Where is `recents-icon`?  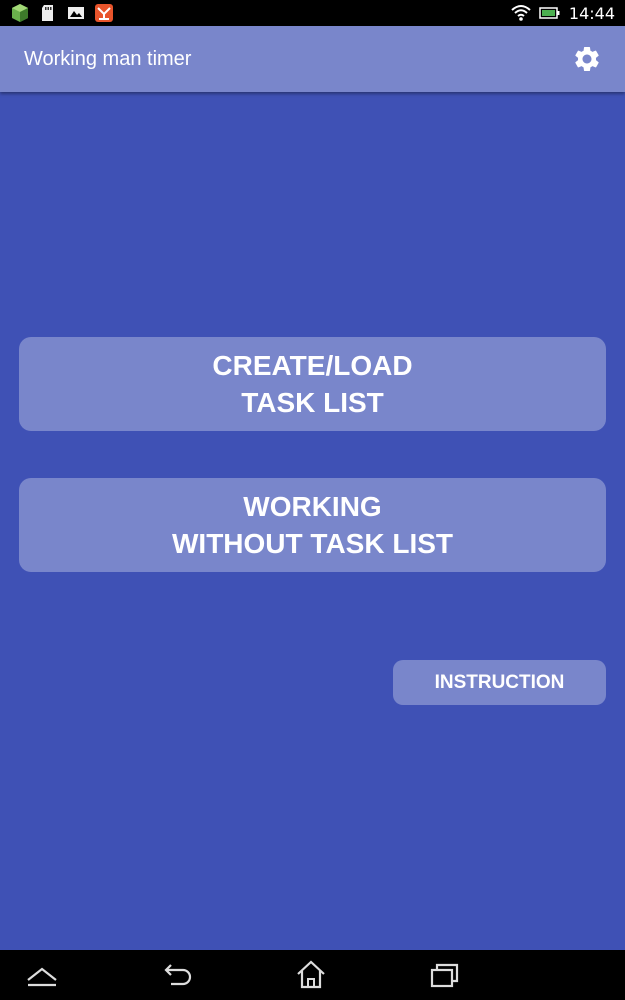
recents-icon is located at coordinates (445, 975).